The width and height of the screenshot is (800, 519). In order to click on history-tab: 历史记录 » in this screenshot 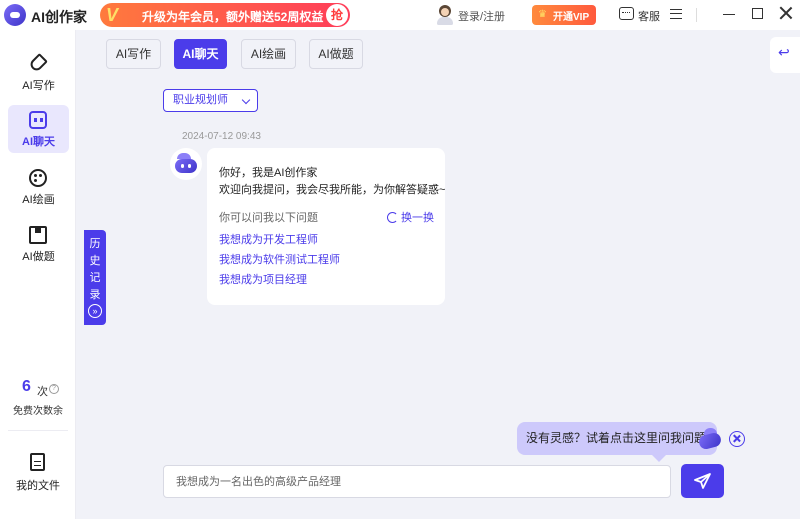, I will do `click(95, 277)`.